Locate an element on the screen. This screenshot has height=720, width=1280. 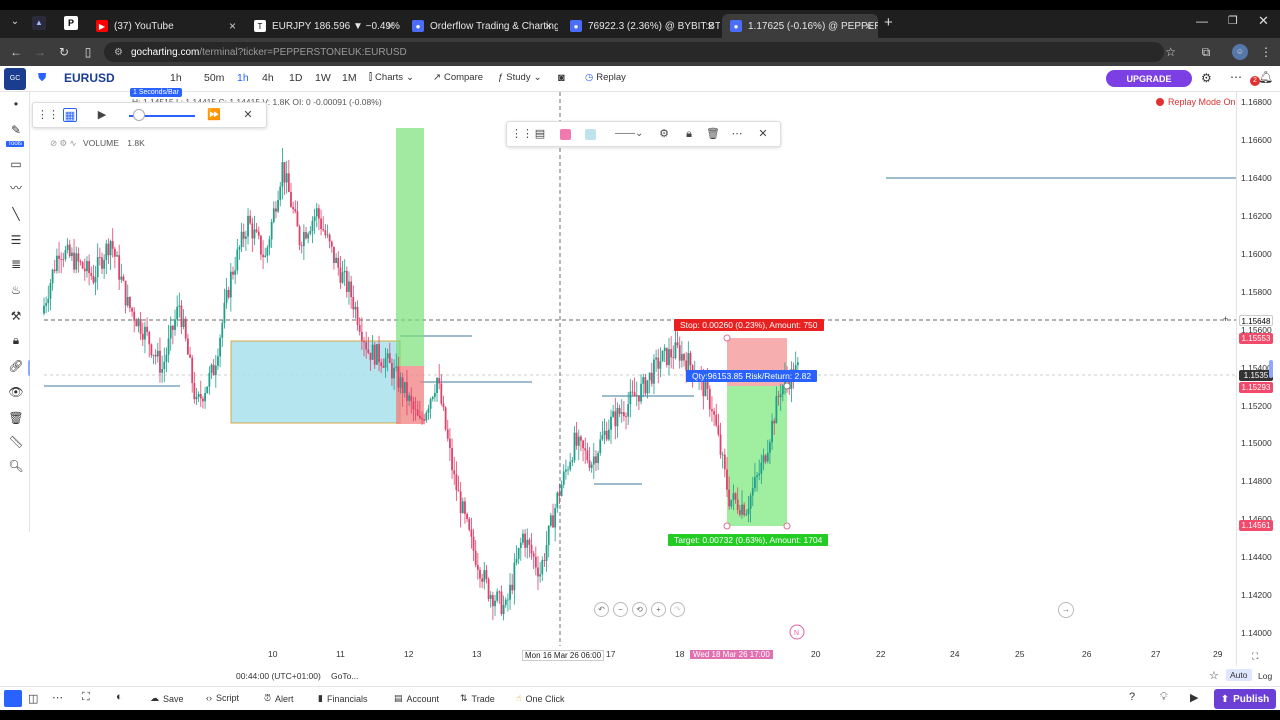
timeframe-option-5: 1D is located at coordinates (295, 78).